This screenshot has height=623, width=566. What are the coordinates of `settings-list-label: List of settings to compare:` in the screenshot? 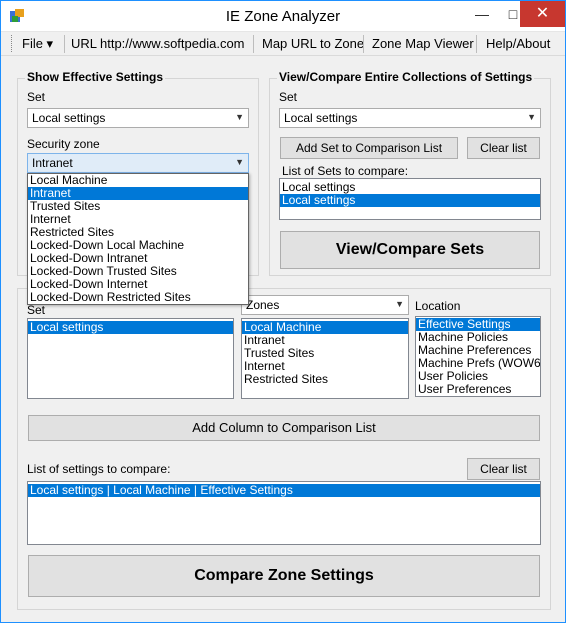 It's located at (99, 469).